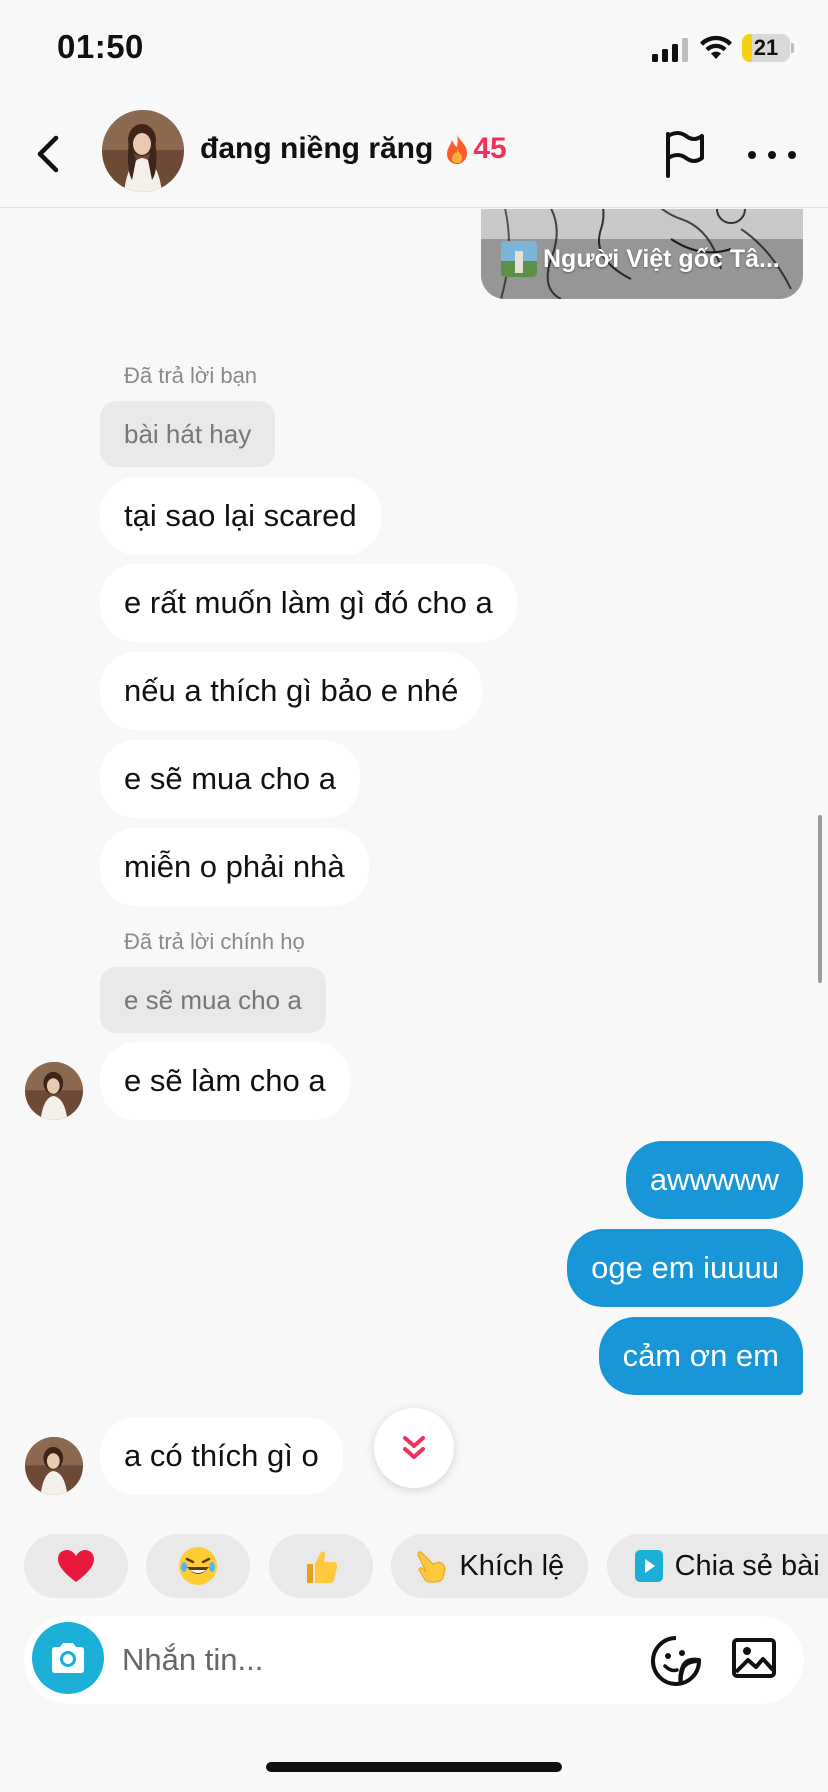 The width and height of the screenshot is (828, 1792). Describe the element at coordinates (230, 779) in the screenshot. I see `incoming-message: e sẽ mua cho a` at that location.